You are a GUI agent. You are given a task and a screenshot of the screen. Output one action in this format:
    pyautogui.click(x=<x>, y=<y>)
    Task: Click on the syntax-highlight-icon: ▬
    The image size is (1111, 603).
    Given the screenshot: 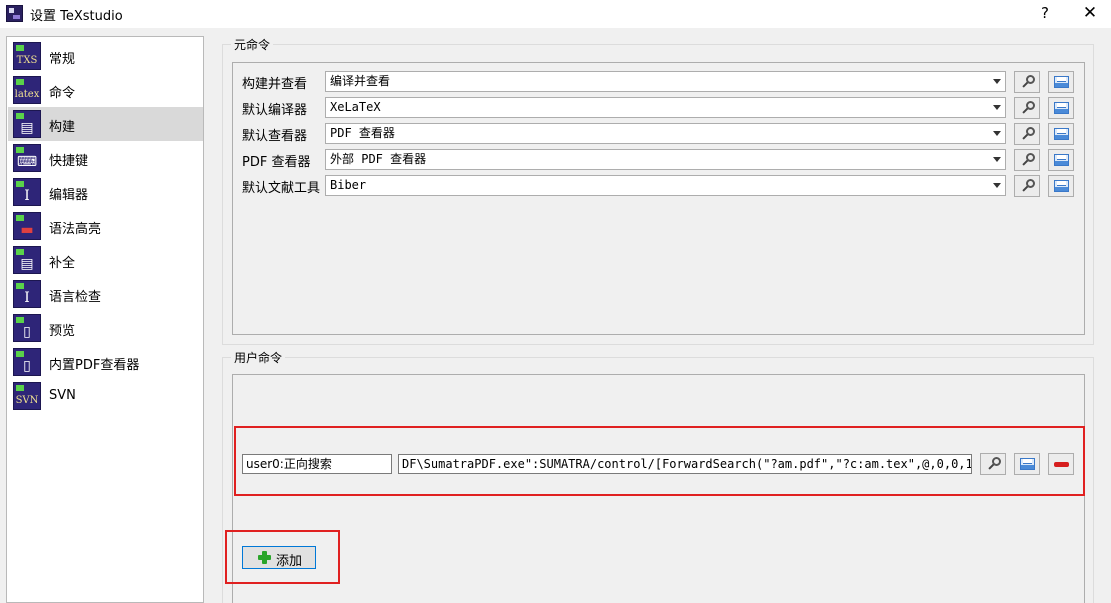 What is the action you would take?
    pyautogui.click(x=27, y=226)
    